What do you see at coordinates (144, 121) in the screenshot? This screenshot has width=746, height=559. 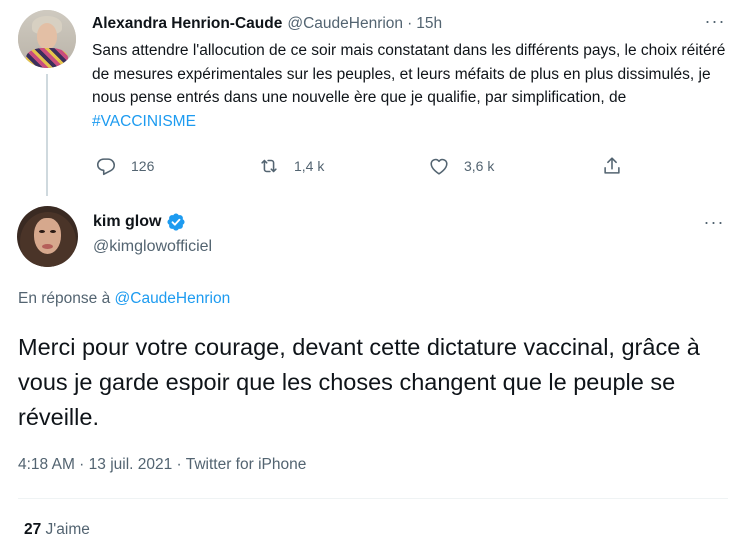 I see `hashtag-link: #VACCINISME` at bounding box center [144, 121].